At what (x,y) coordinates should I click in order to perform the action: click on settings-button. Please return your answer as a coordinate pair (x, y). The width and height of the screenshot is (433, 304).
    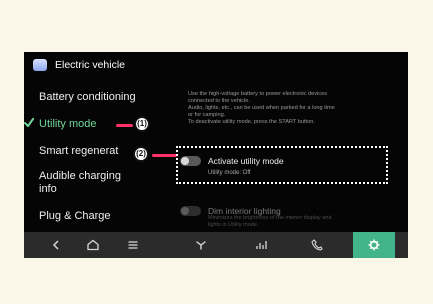
    Looking at the image, I should click on (374, 245).